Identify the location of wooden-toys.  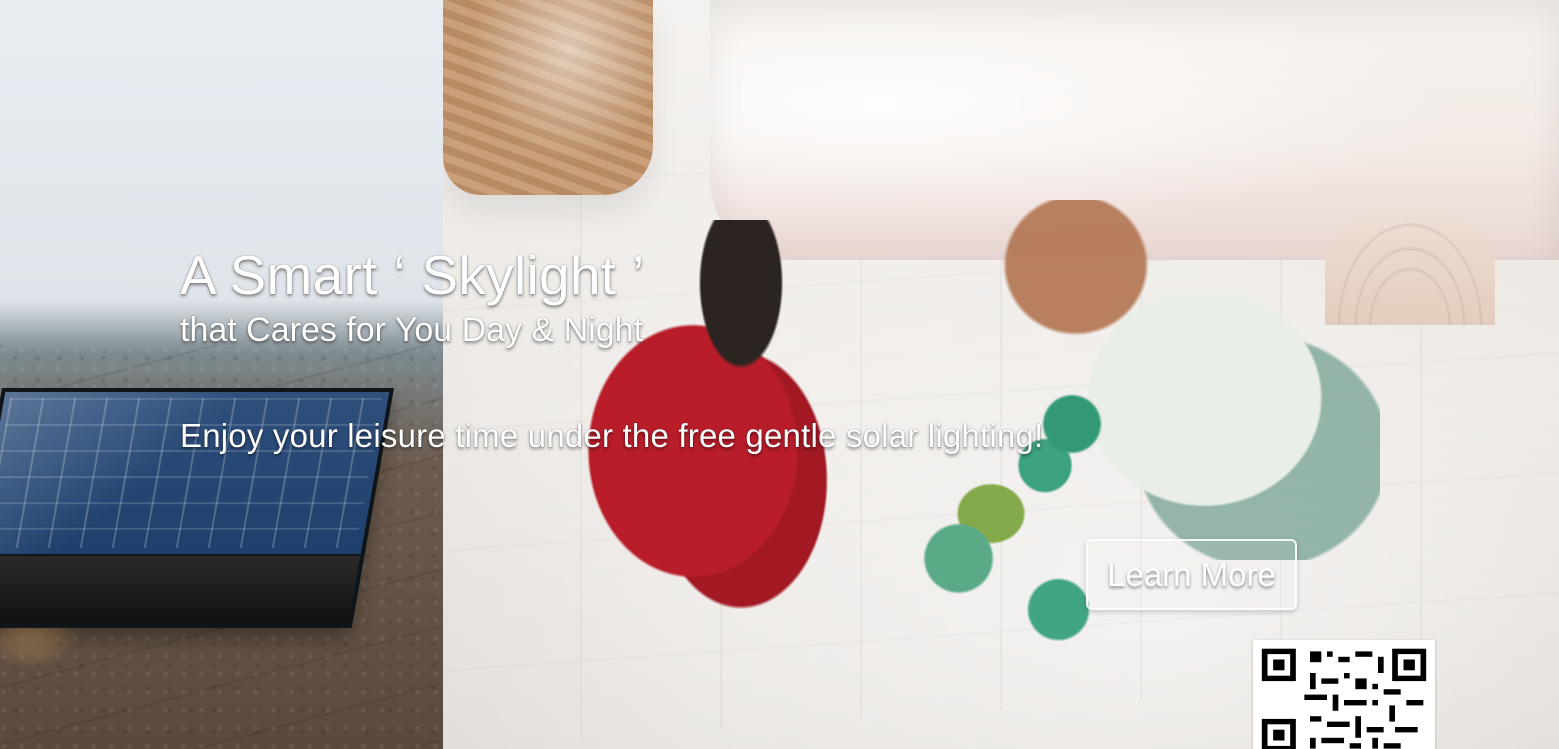
(1045, 520).